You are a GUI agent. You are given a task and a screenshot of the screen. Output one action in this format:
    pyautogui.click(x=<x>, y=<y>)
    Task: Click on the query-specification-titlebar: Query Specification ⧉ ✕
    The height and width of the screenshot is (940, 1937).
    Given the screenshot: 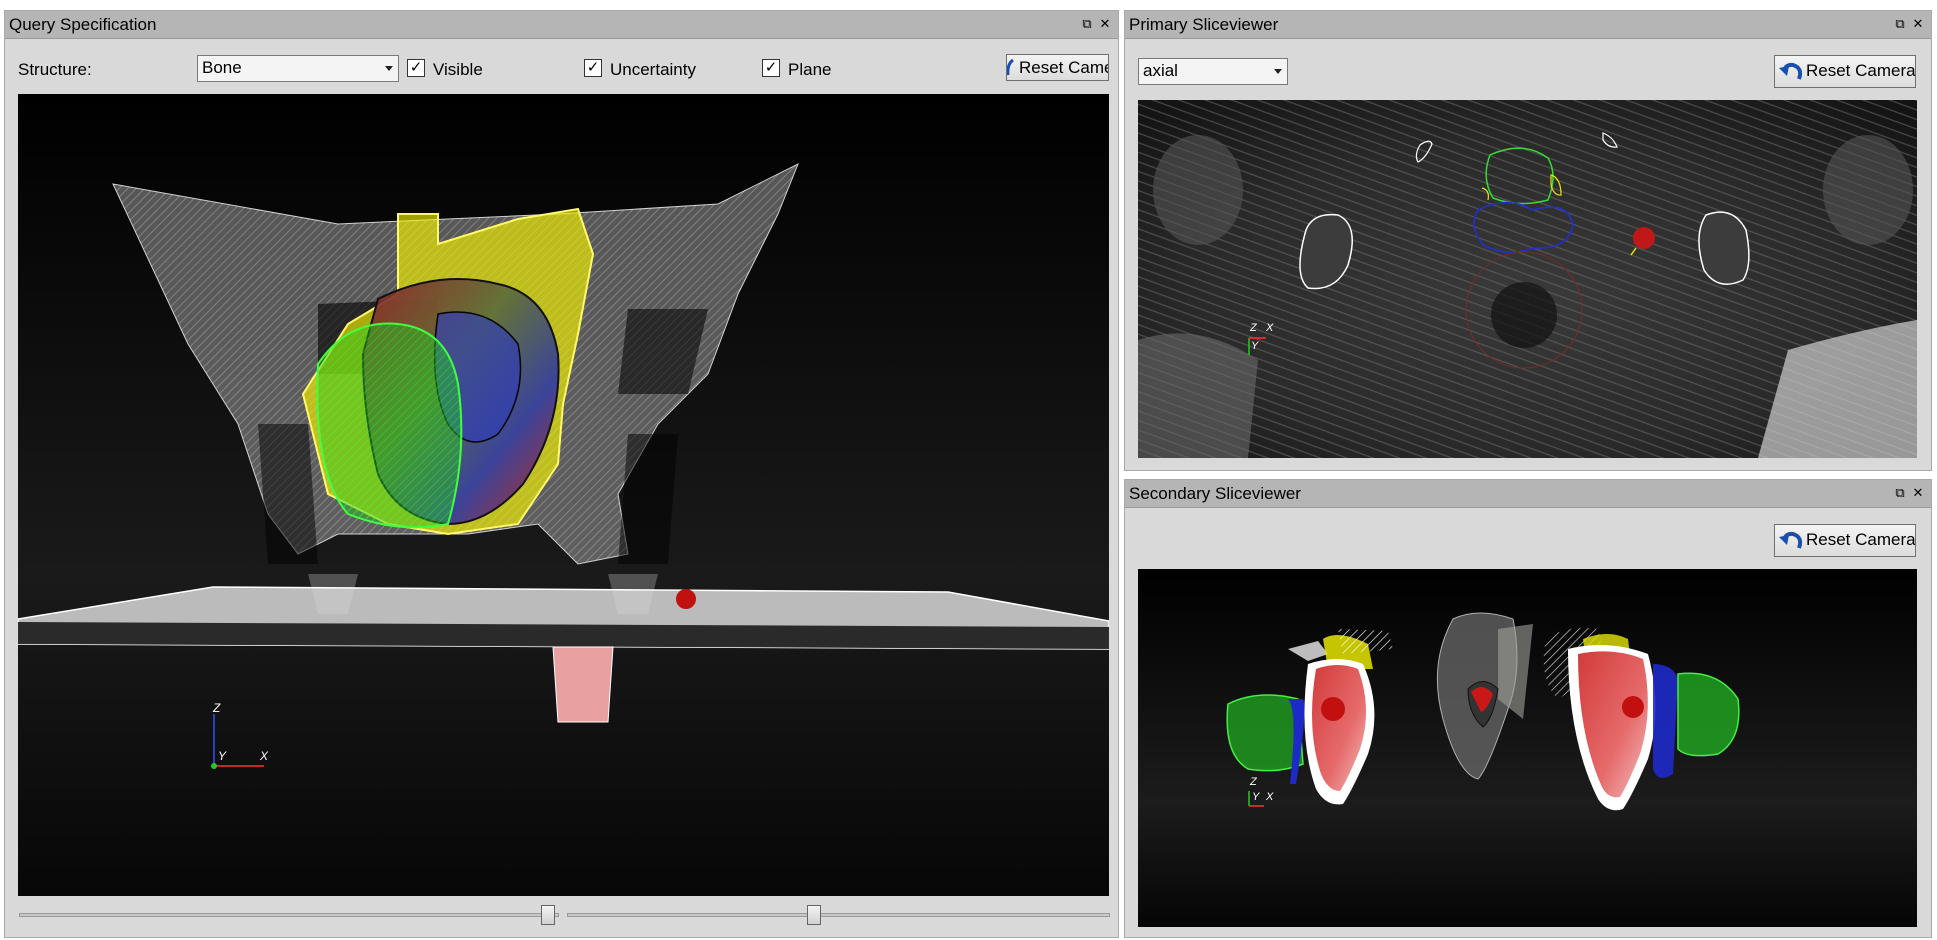 What is the action you would take?
    pyautogui.click(x=561, y=25)
    